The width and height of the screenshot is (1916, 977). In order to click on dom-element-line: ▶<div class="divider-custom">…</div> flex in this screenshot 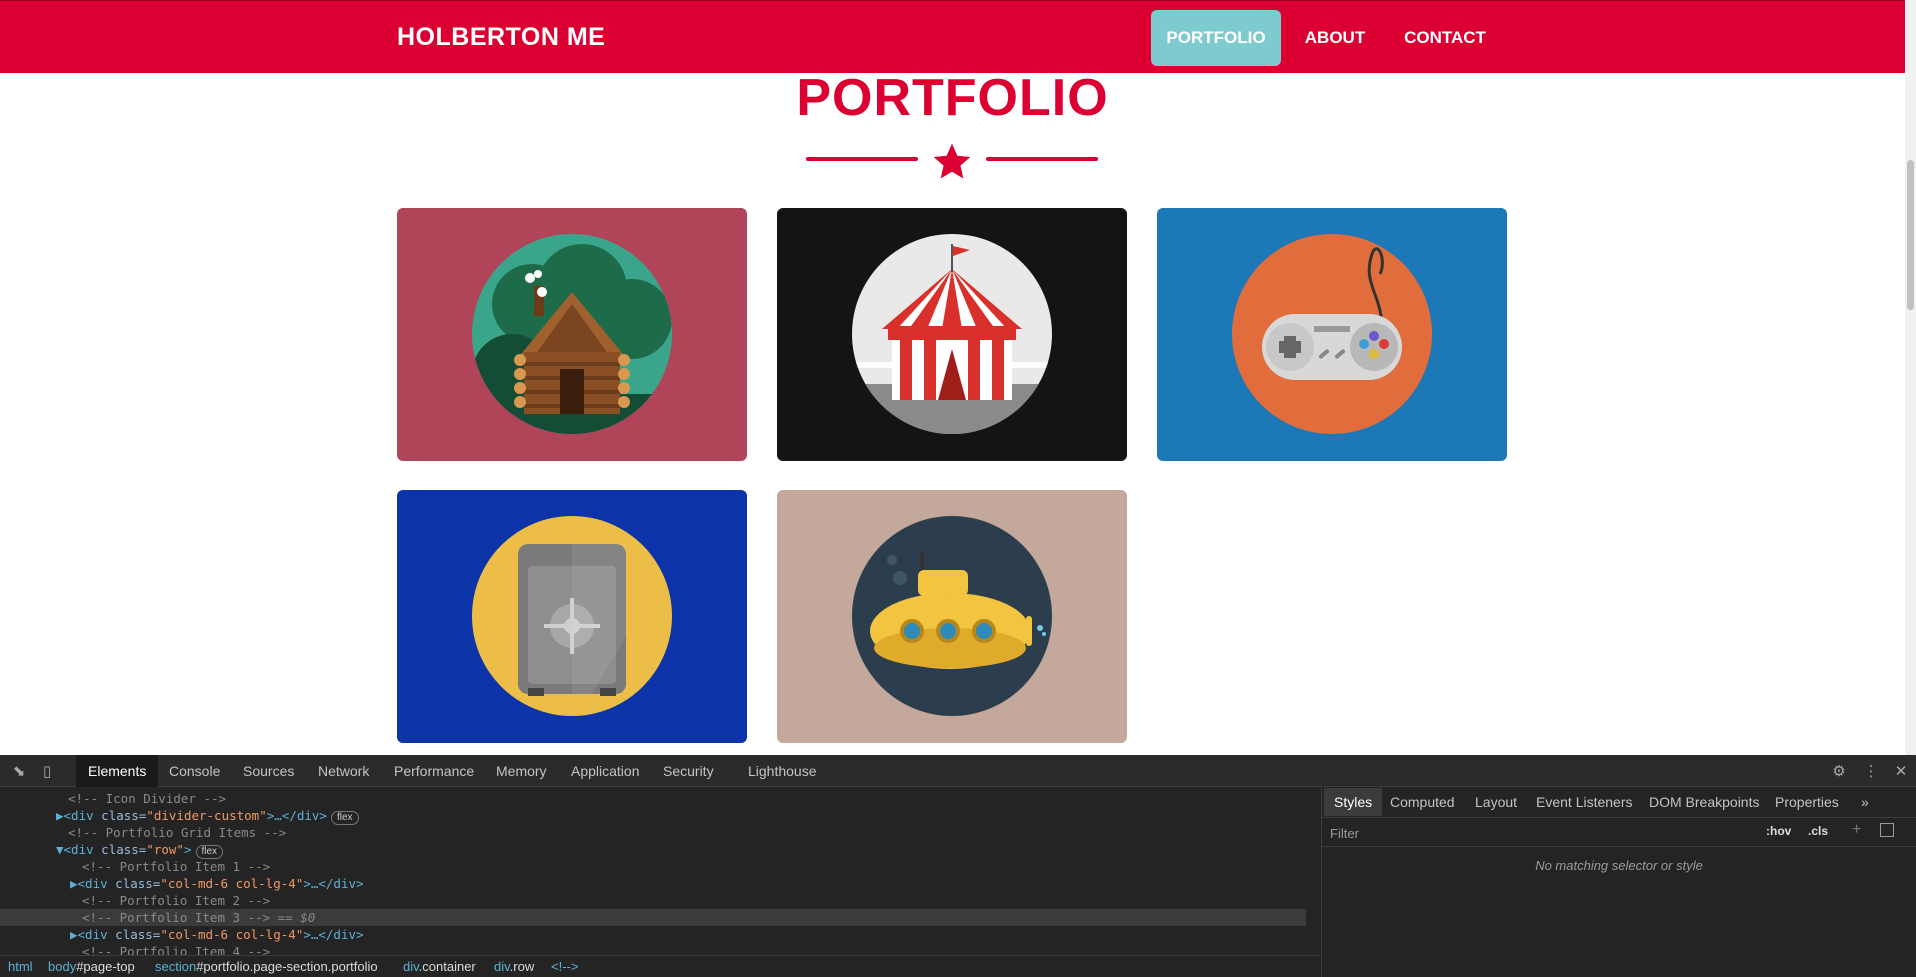, I will do `click(653, 816)`.